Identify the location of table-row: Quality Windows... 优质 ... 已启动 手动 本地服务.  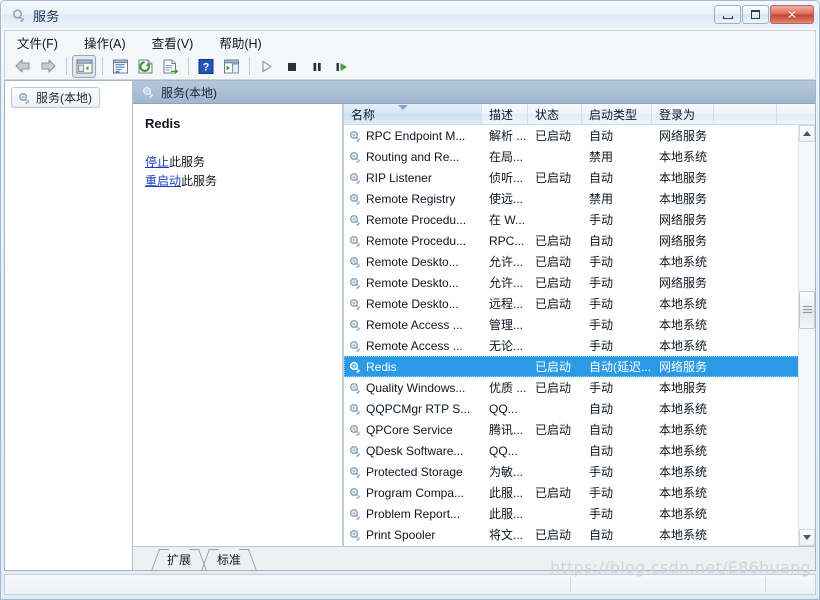
(579, 387).